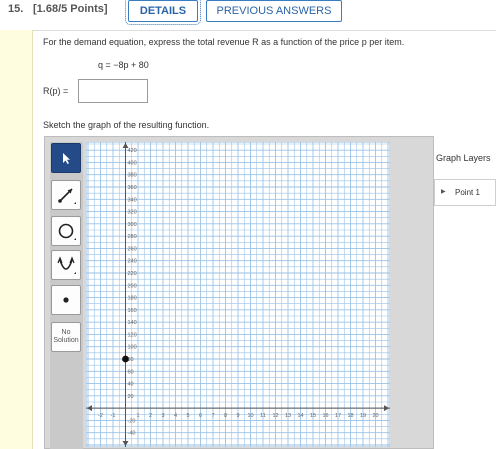 The image size is (496, 449). I want to click on y-tick-label: -40, so click(132, 434).